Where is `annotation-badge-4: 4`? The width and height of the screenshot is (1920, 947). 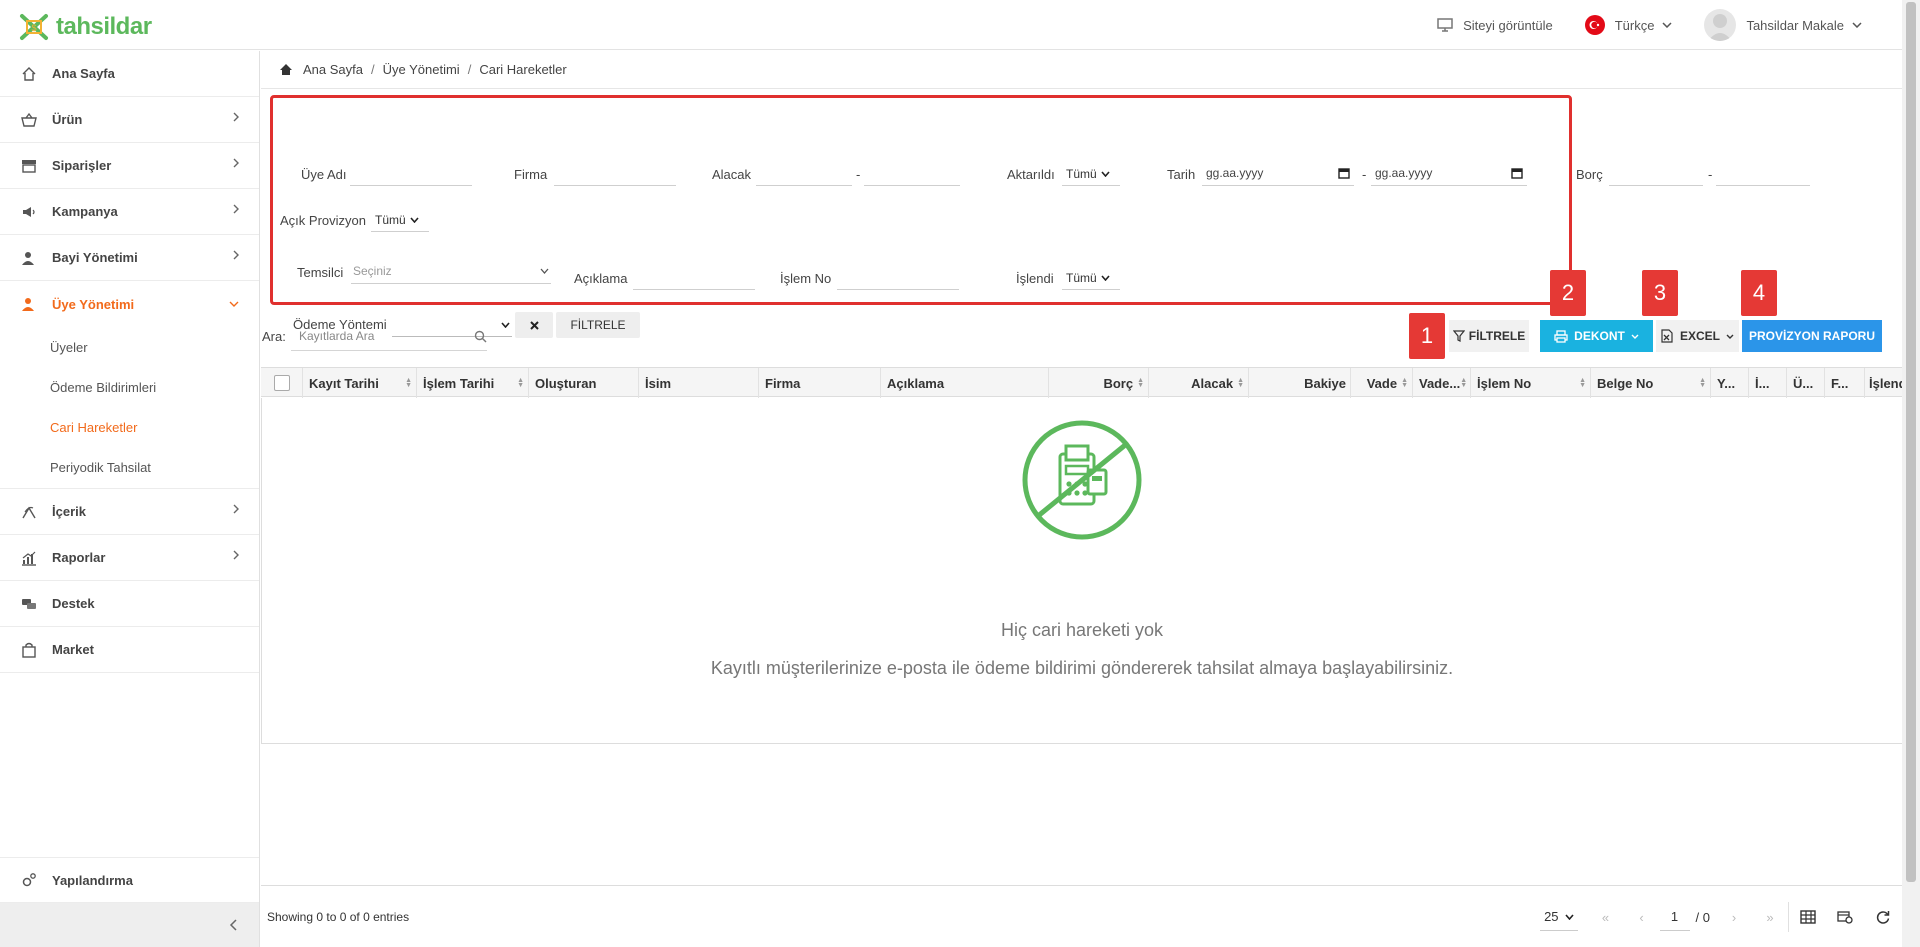 annotation-badge-4: 4 is located at coordinates (1759, 293).